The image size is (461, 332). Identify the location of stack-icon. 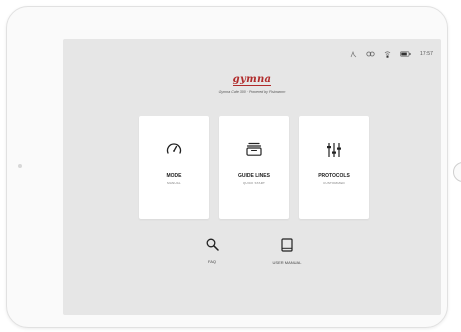
(254, 149).